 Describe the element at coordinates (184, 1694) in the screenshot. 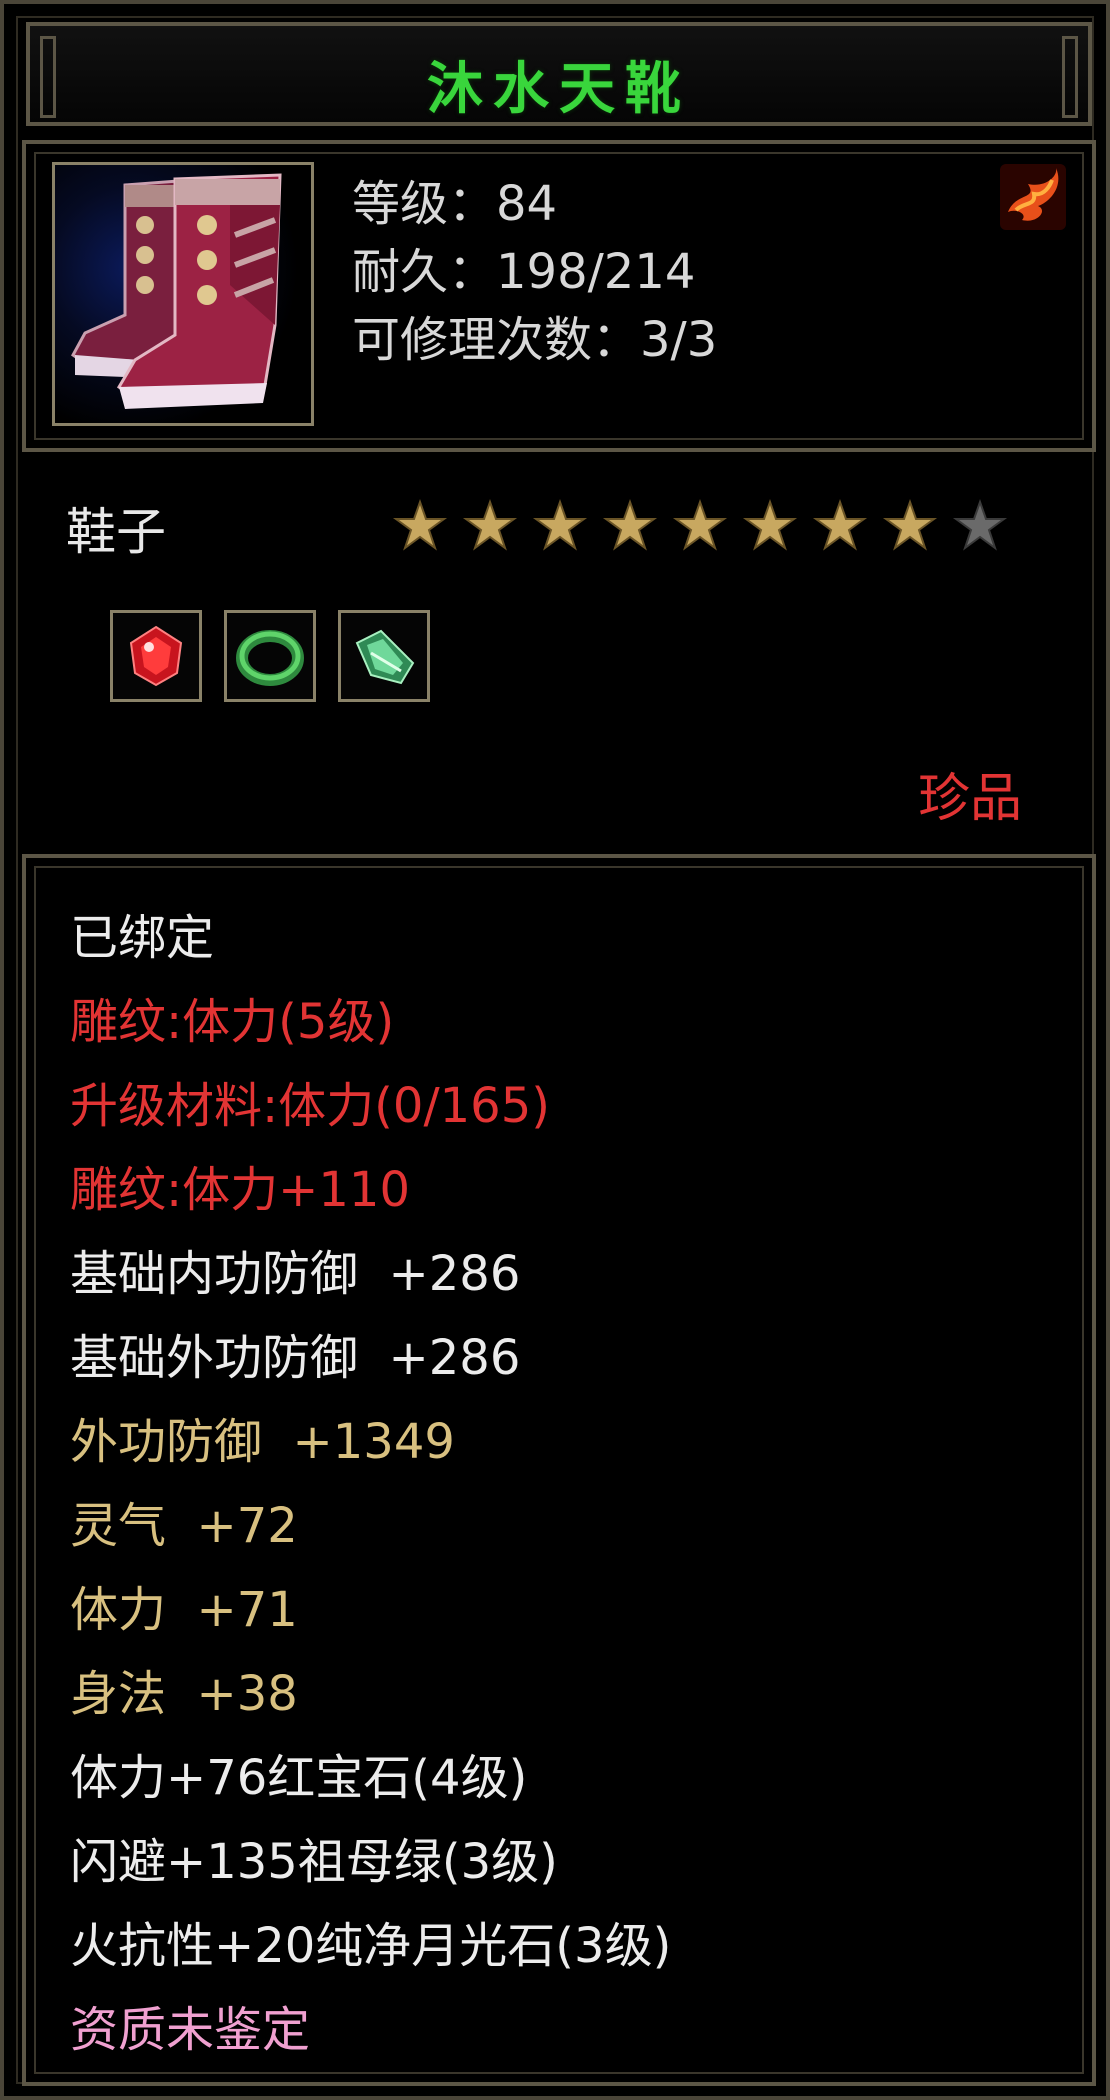

I see `attribute-line: 身法 +38` at that location.